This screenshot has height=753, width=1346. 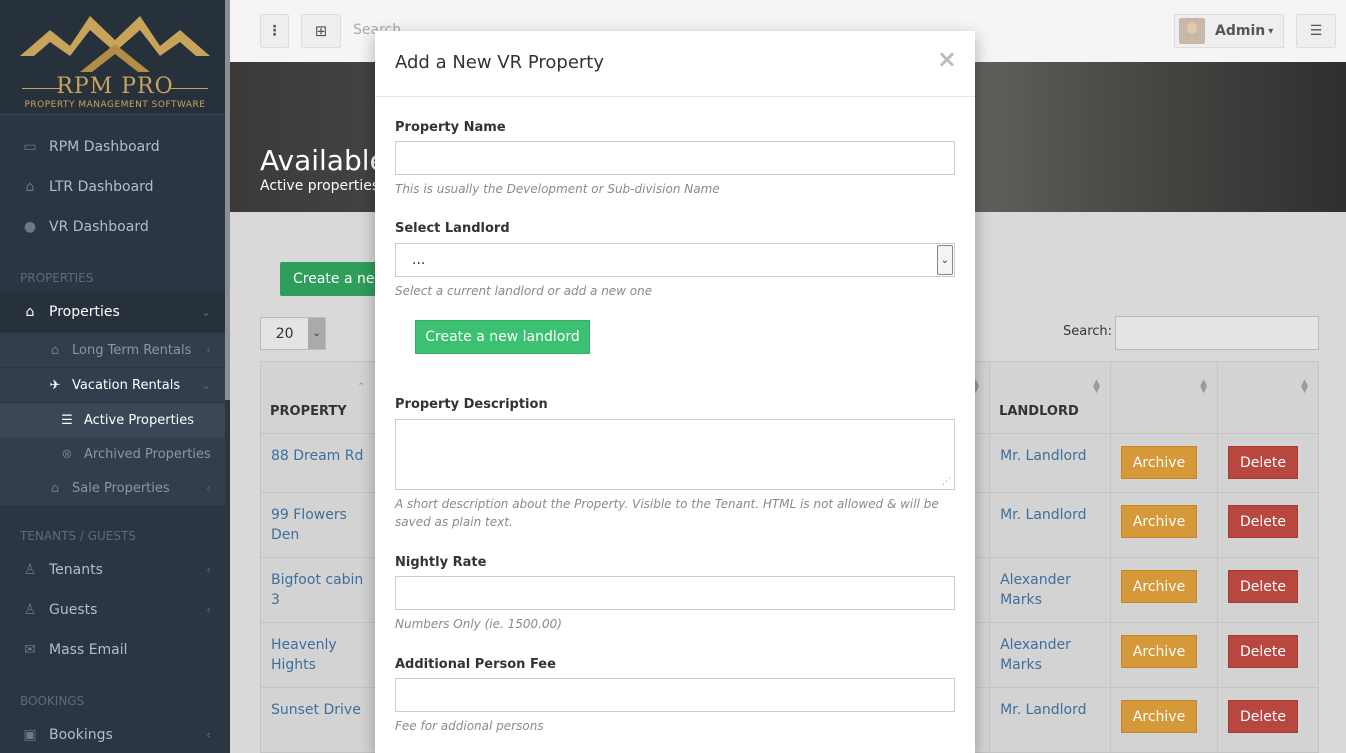 I want to click on close-circle-icon: ⊗, so click(x=67, y=454).